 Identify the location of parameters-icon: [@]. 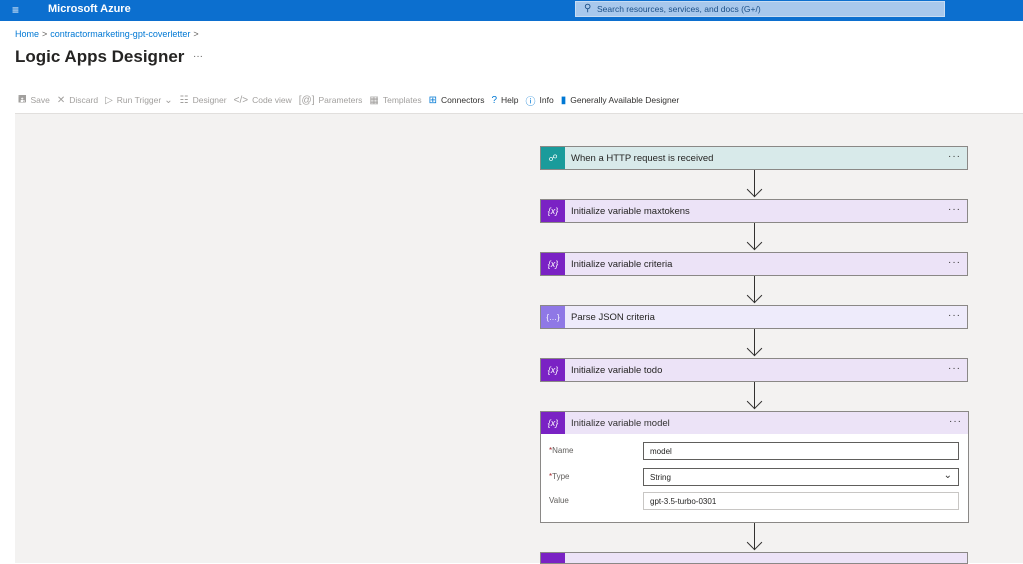
(306, 100).